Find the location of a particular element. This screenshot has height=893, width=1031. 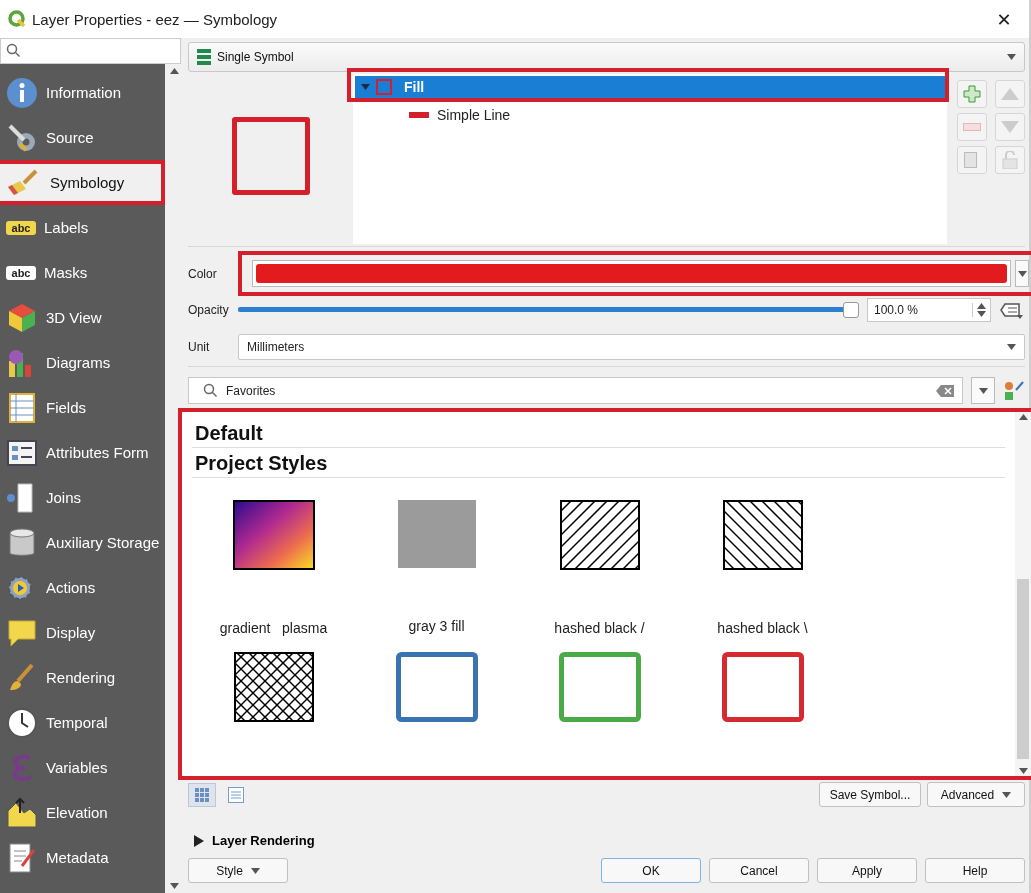

add-layer-button is located at coordinates (972, 94).